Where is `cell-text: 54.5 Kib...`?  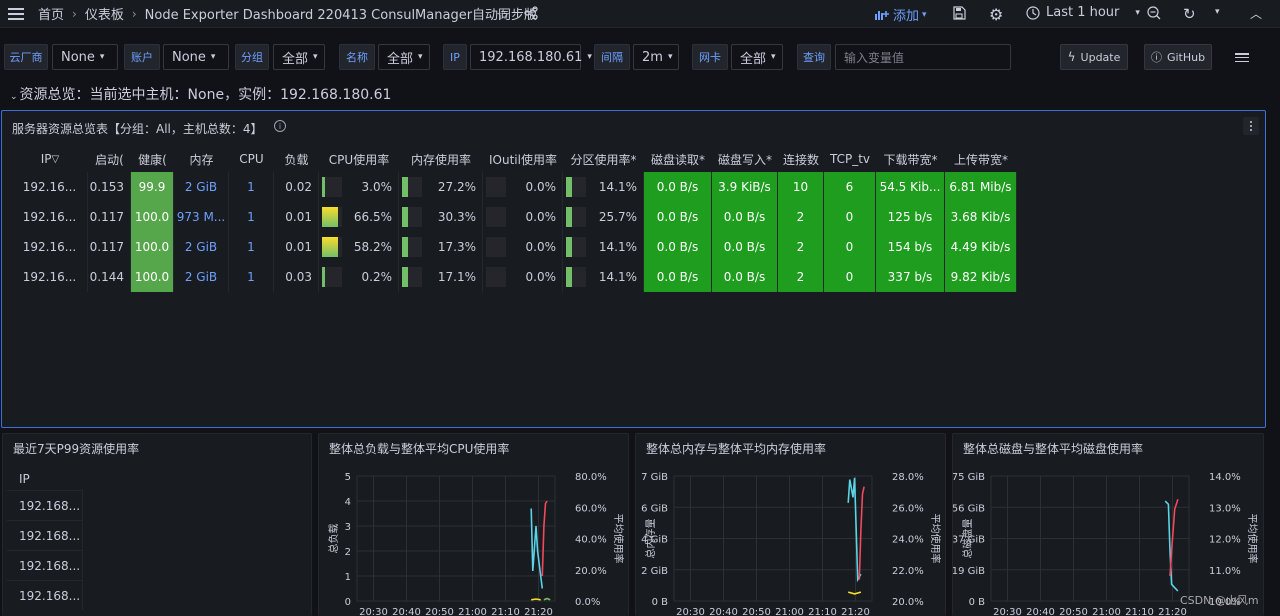
cell-text: 54.5 Kib... is located at coordinates (910, 187).